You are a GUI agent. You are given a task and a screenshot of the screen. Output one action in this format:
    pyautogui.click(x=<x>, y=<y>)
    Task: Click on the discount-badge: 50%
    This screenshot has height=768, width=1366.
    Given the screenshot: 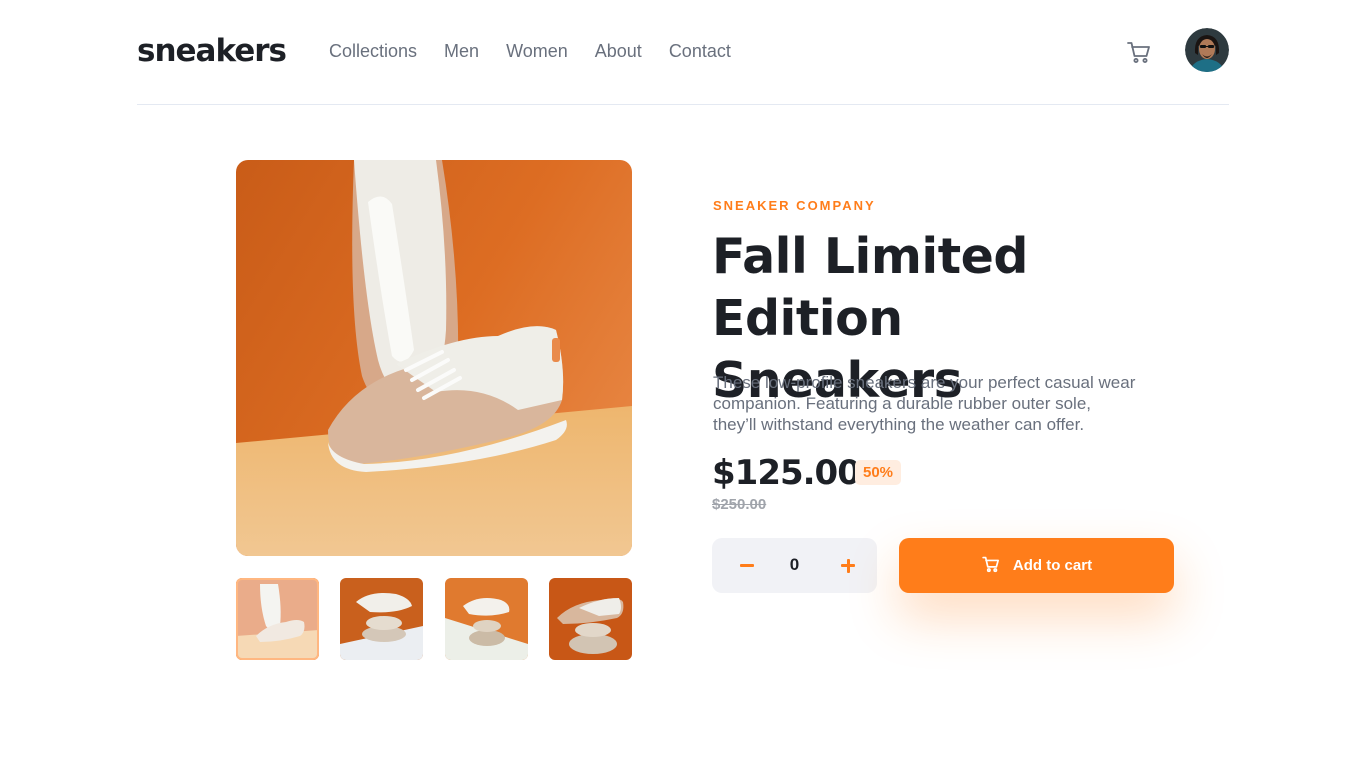 What is the action you would take?
    pyautogui.click(x=878, y=472)
    